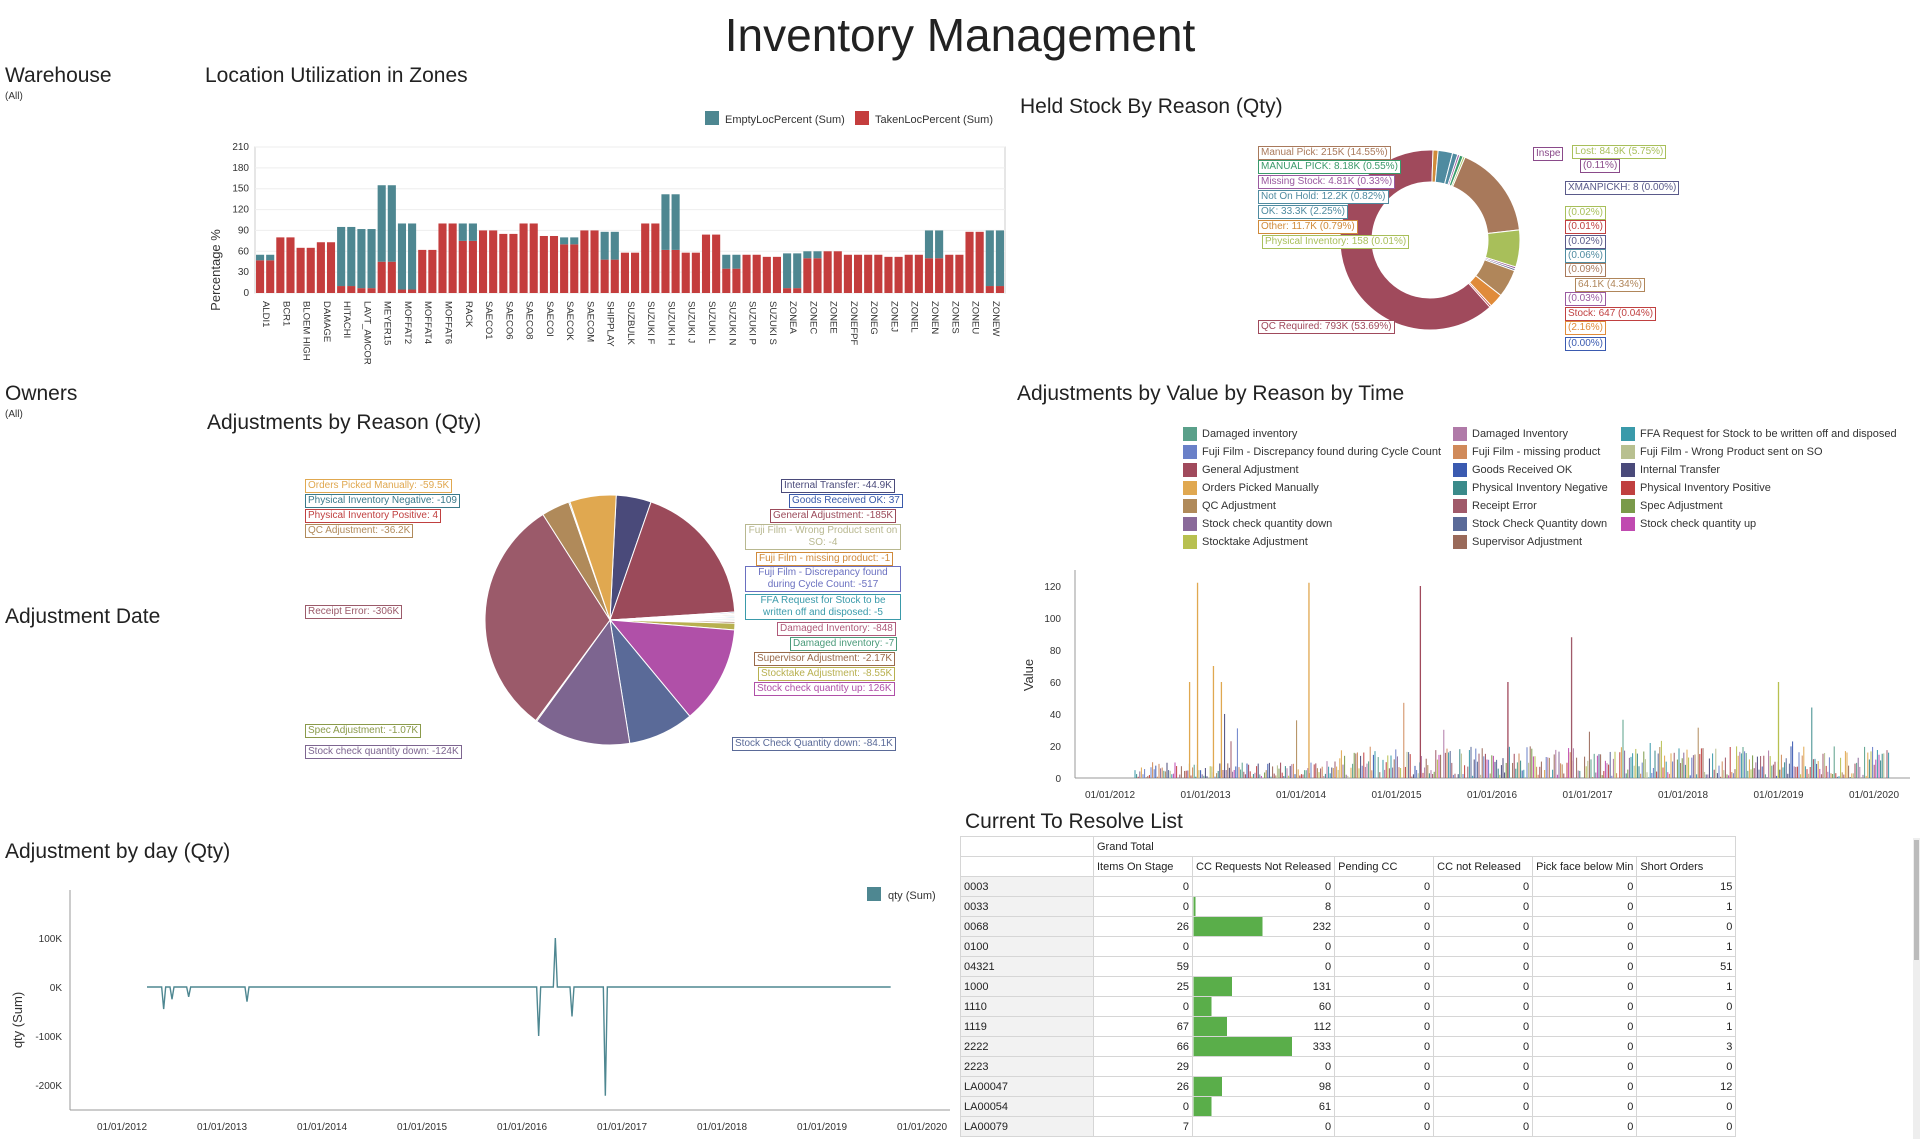 The image size is (1920, 1139). I want to click on value-cell: 60, so click(1263, 1006).